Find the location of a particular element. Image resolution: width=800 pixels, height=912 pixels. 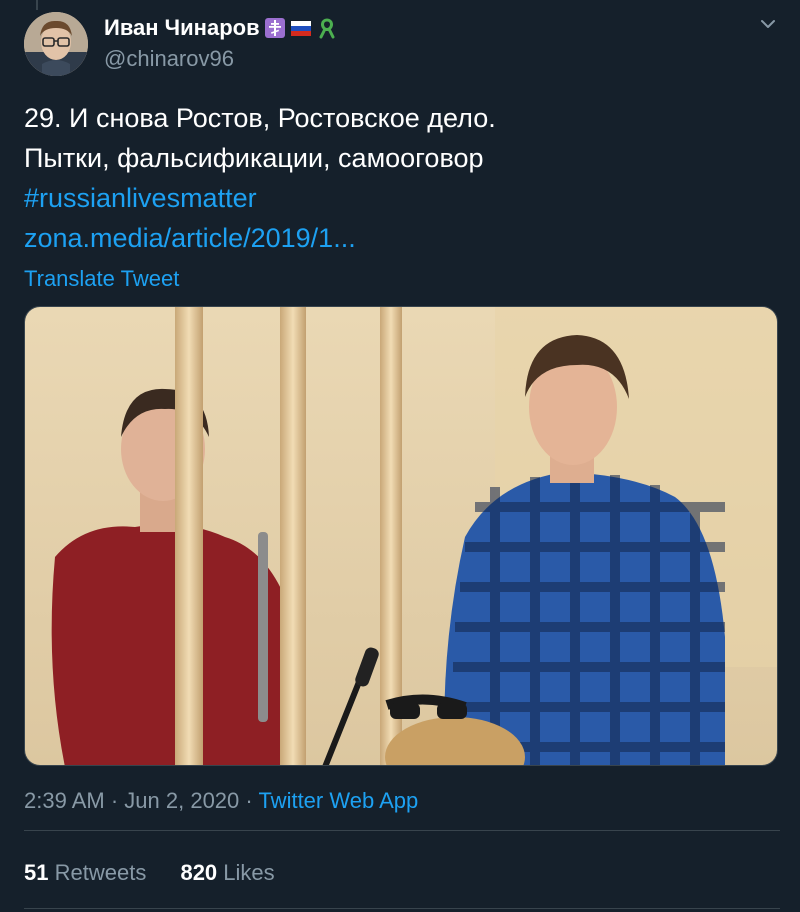

tweet-stats: 51 Retweets 820 Likes is located at coordinates (163, 873).